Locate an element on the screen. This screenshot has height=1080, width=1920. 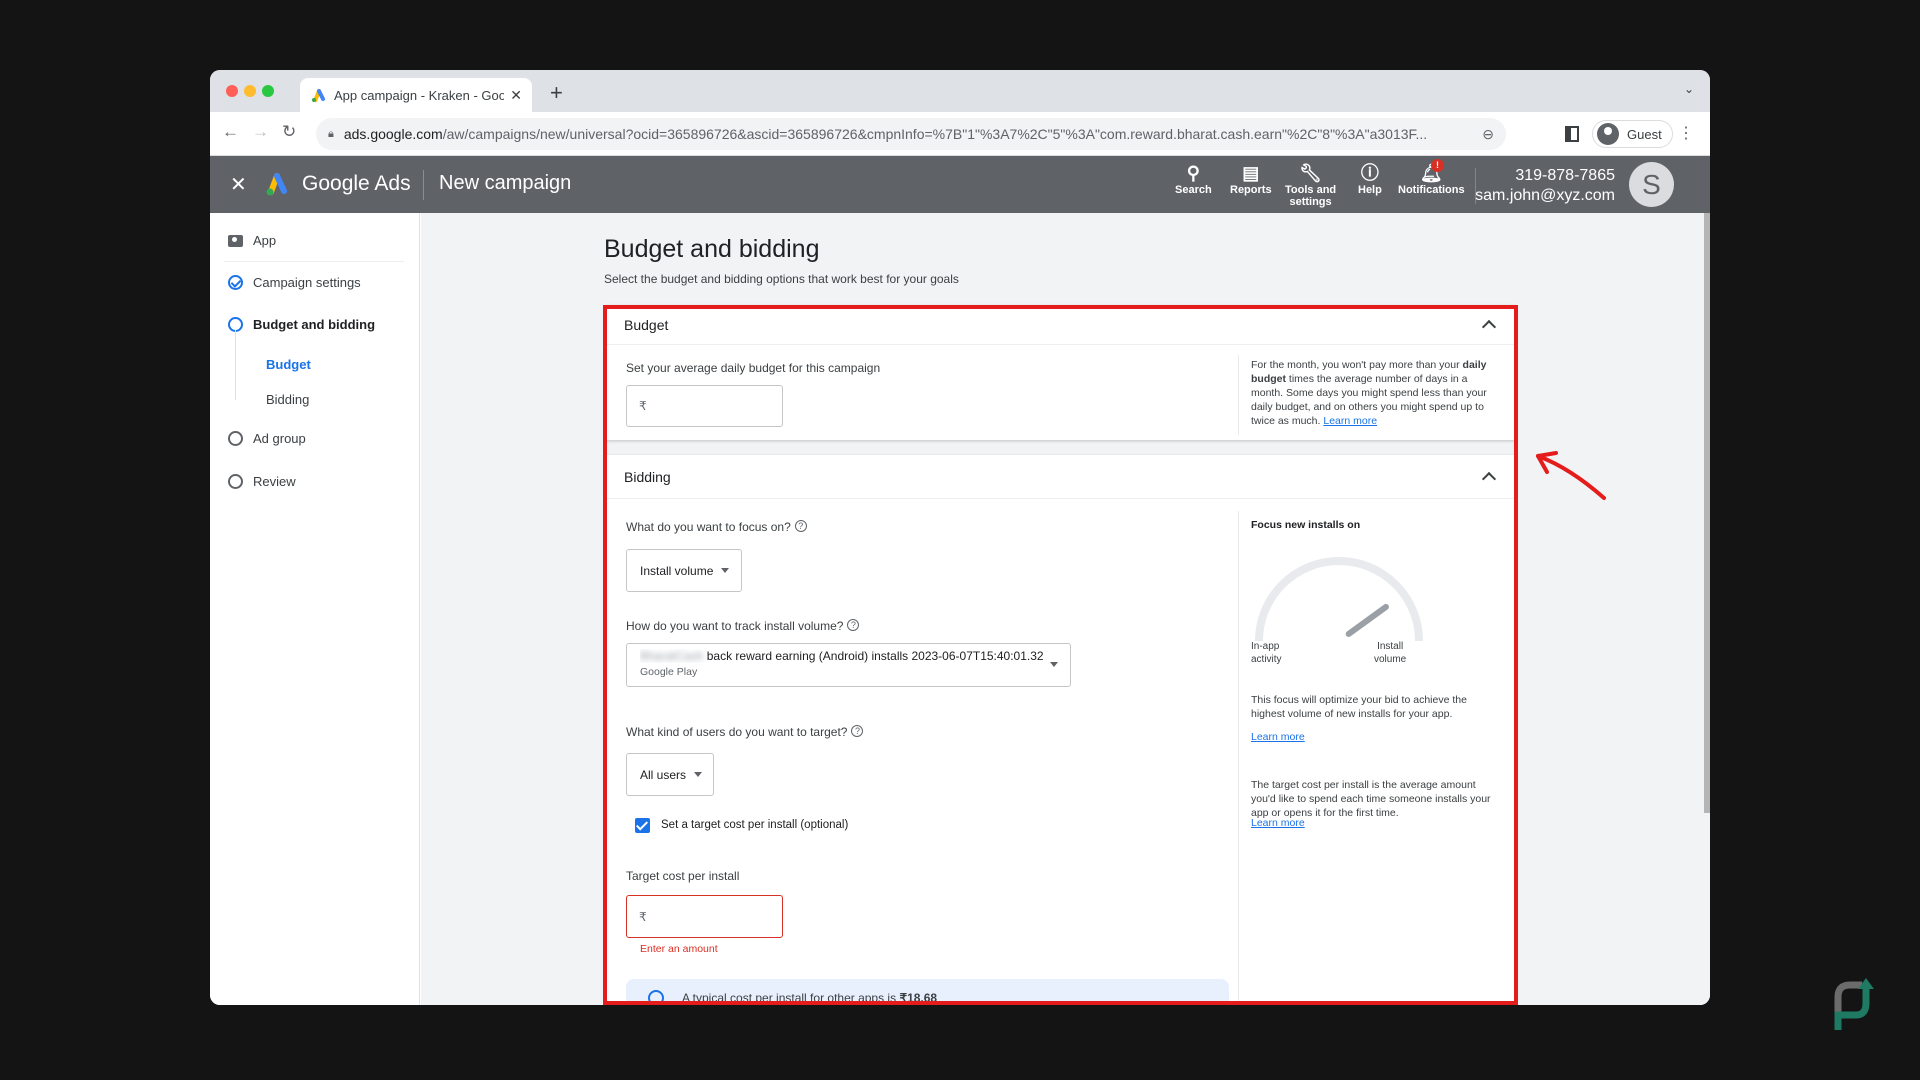
focus-dropdown: Install volume is located at coordinates (684, 570).